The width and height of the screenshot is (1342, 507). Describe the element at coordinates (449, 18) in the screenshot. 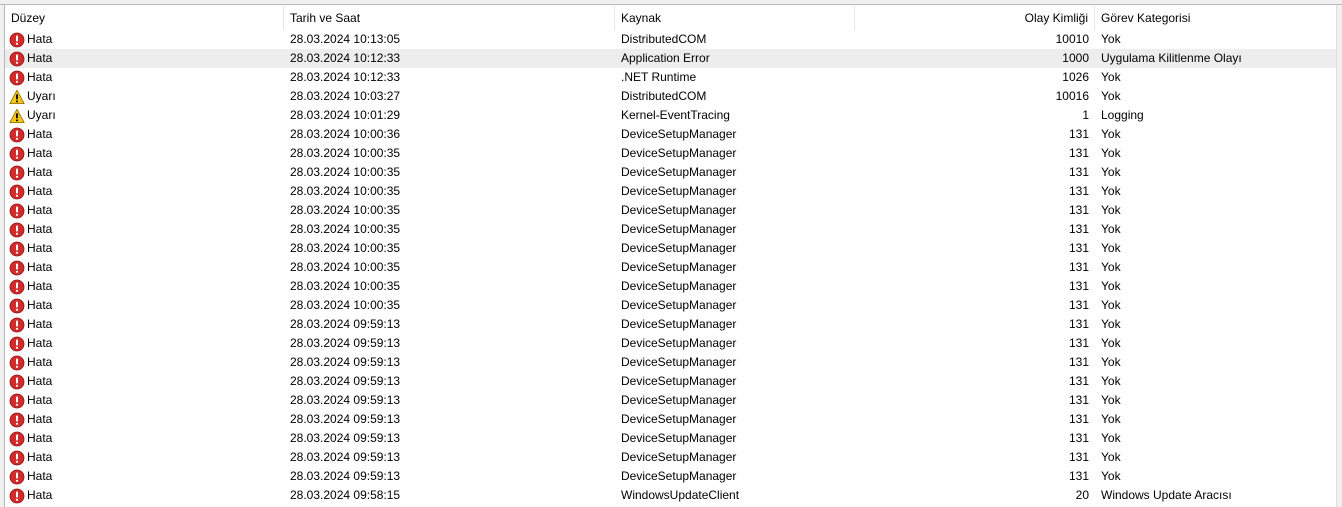

I see `column-header-date: Tarih ve Saat` at that location.